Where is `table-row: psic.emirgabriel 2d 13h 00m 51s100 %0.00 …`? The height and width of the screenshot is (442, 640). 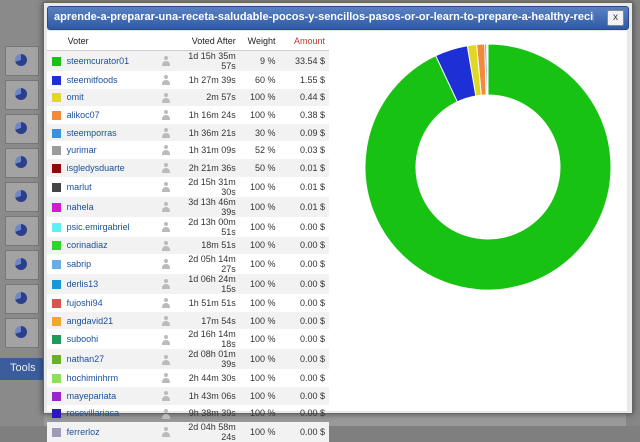
table-row: psic.emirgabriel 2d 13h 00m 51s100 %0.00 … is located at coordinates (188, 227).